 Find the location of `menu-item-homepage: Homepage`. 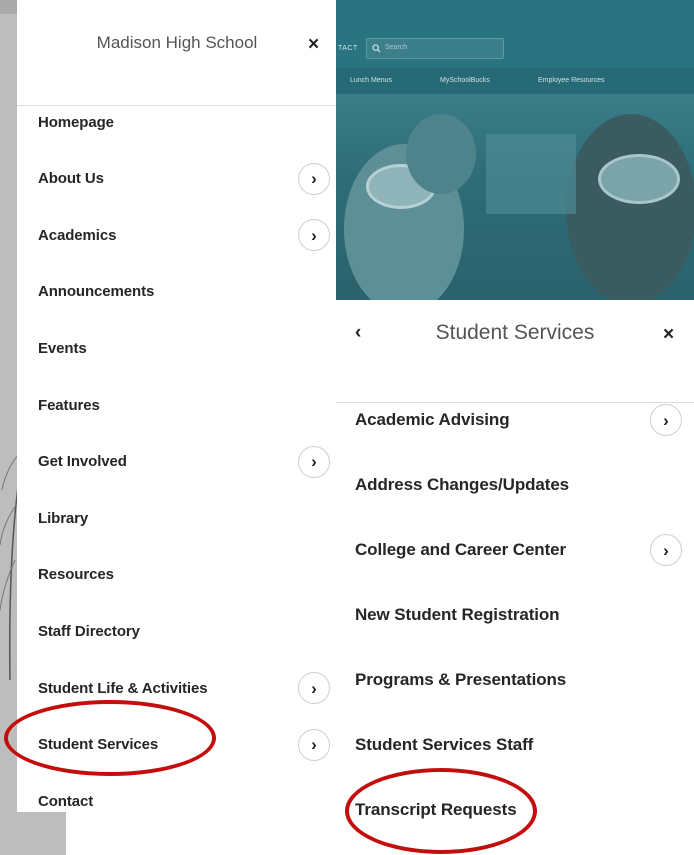

menu-item-homepage: Homepage is located at coordinates (176, 122).